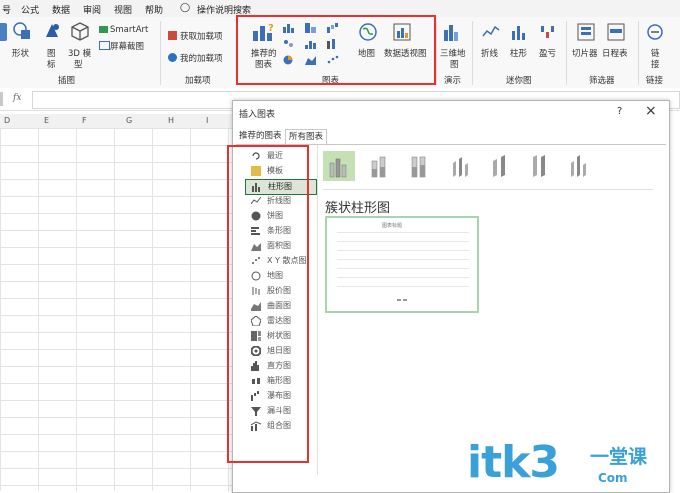 This screenshot has height=493, width=680. Describe the element at coordinates (257, 115) in the screenshot. I see `dialog-title: 插入图表` at that location.